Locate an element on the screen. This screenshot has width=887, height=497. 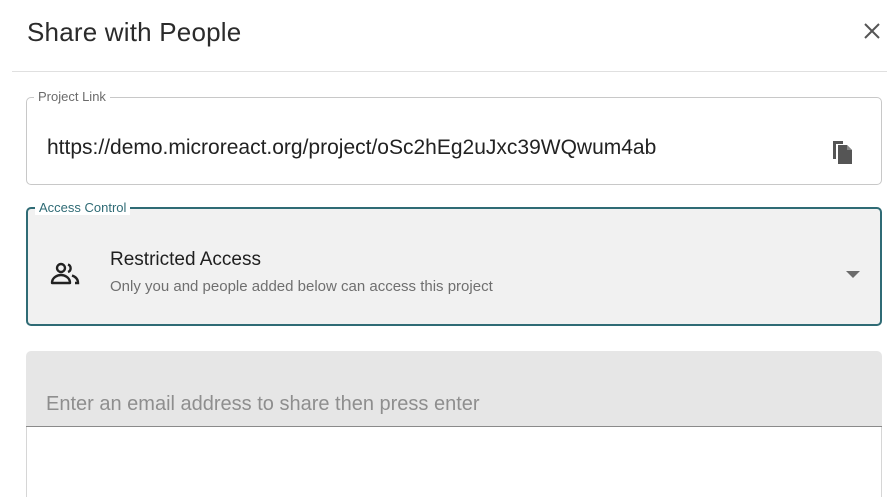
arrow-drop-down-icon is located at coordinates (853, 275).